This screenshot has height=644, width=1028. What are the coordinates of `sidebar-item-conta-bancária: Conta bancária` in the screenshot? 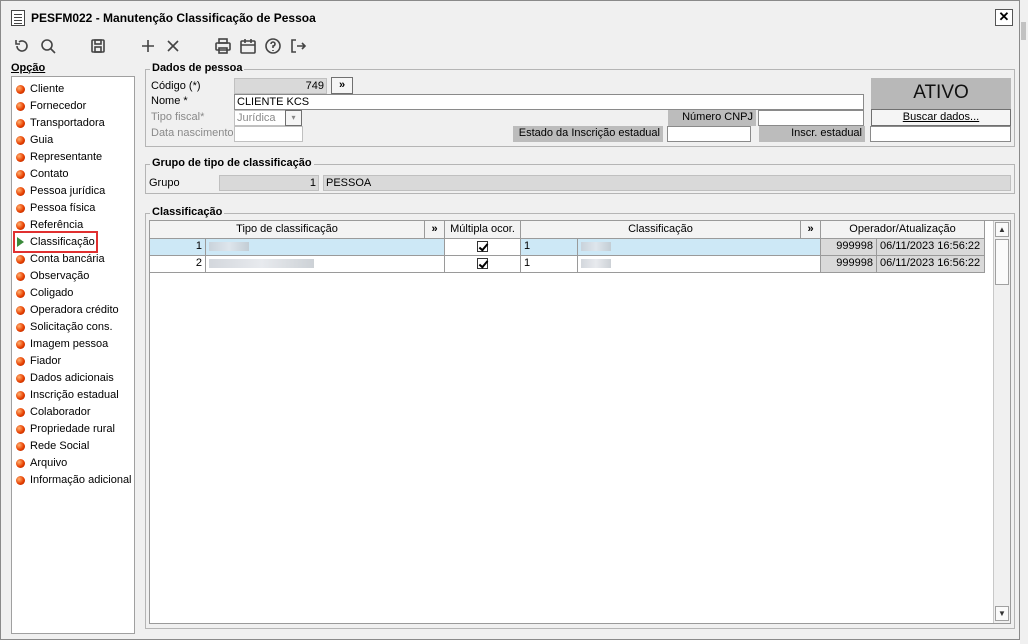 It's located at (60, 259).